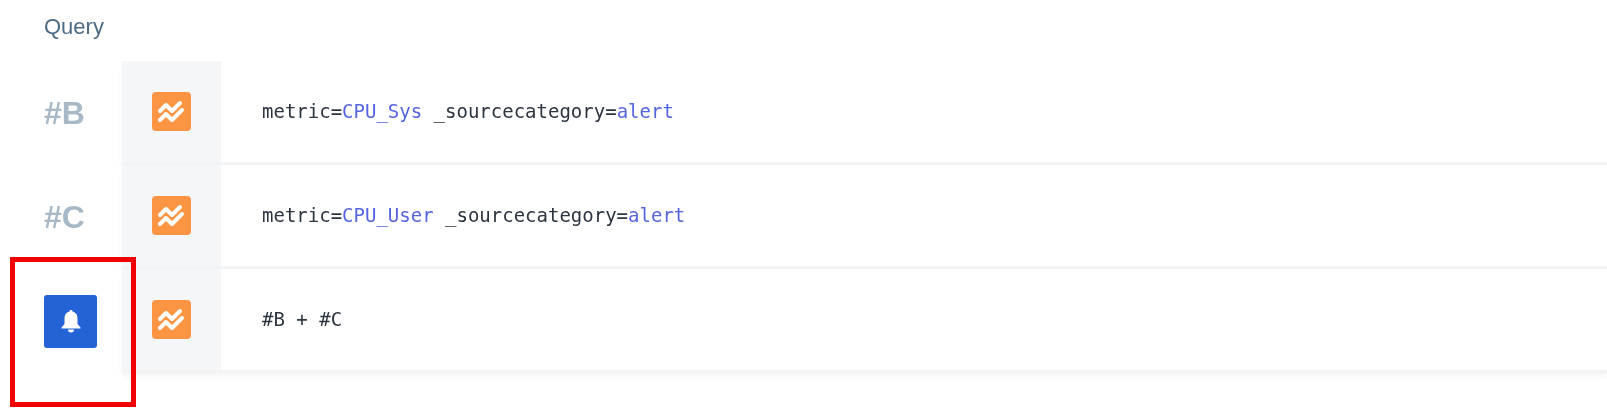 This screenshot has height=411, width=1607. Describe the element at coordinates (473, 216) in the screenshot. I see `query-text: metric=CPU_User _sourcecategory=alert` at that location.